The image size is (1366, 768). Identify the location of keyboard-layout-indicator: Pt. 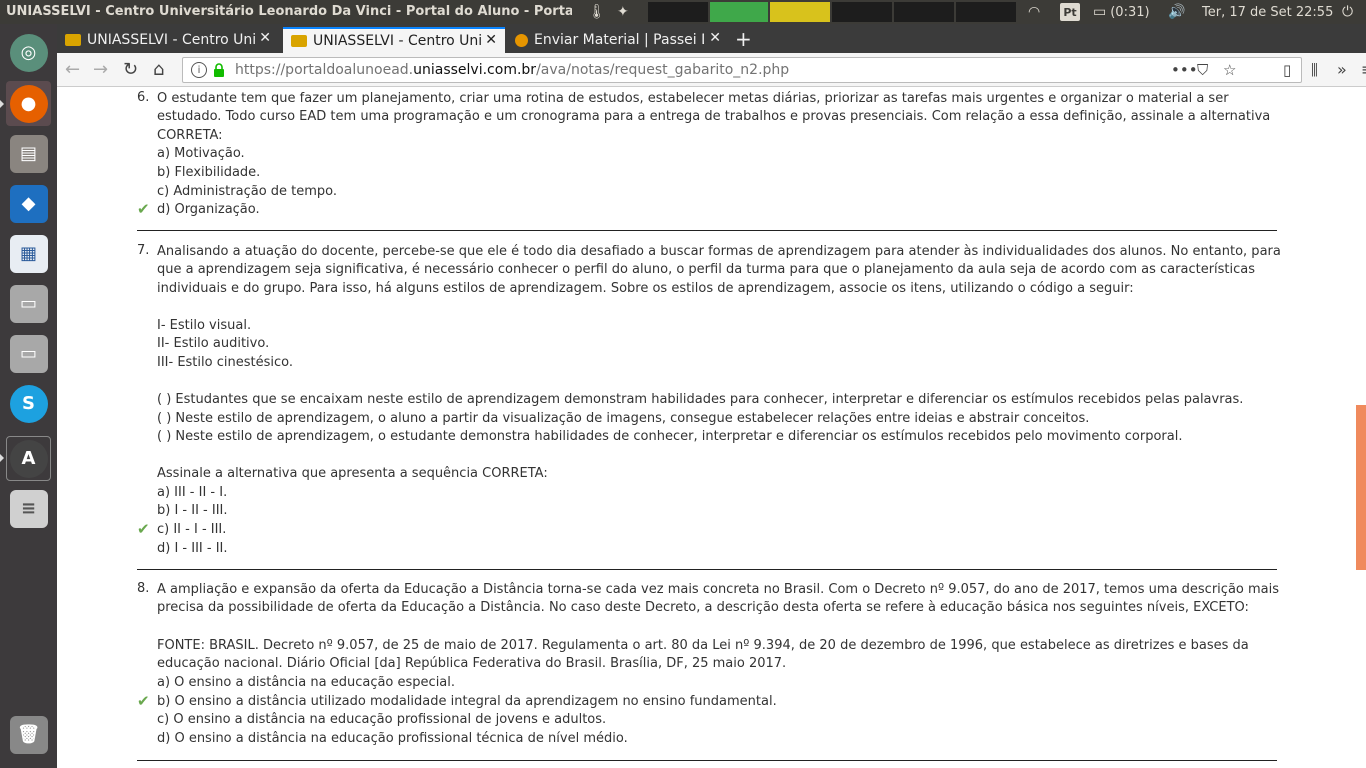
(1070, 12).